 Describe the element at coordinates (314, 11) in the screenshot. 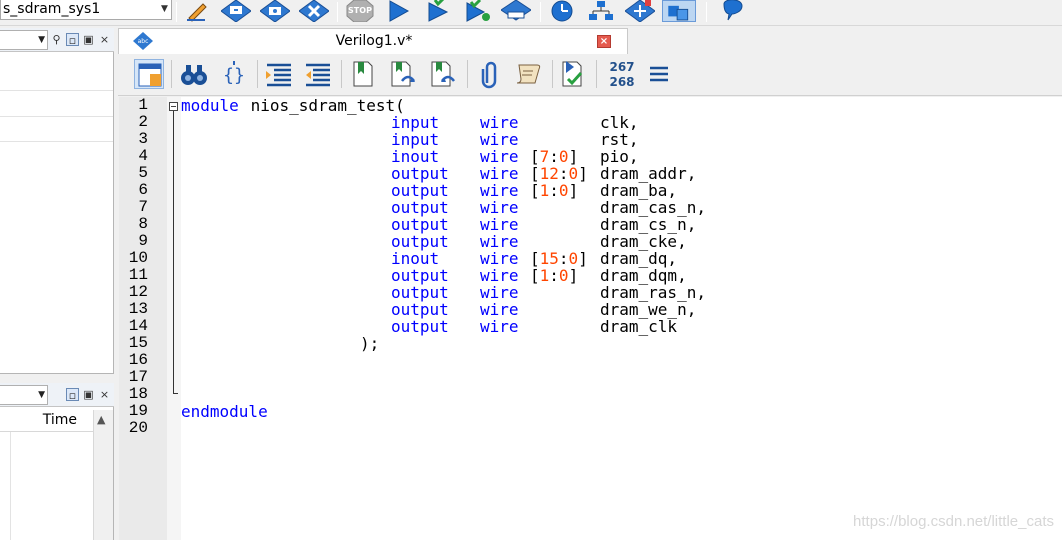

I see `close-x-icon` at that location.